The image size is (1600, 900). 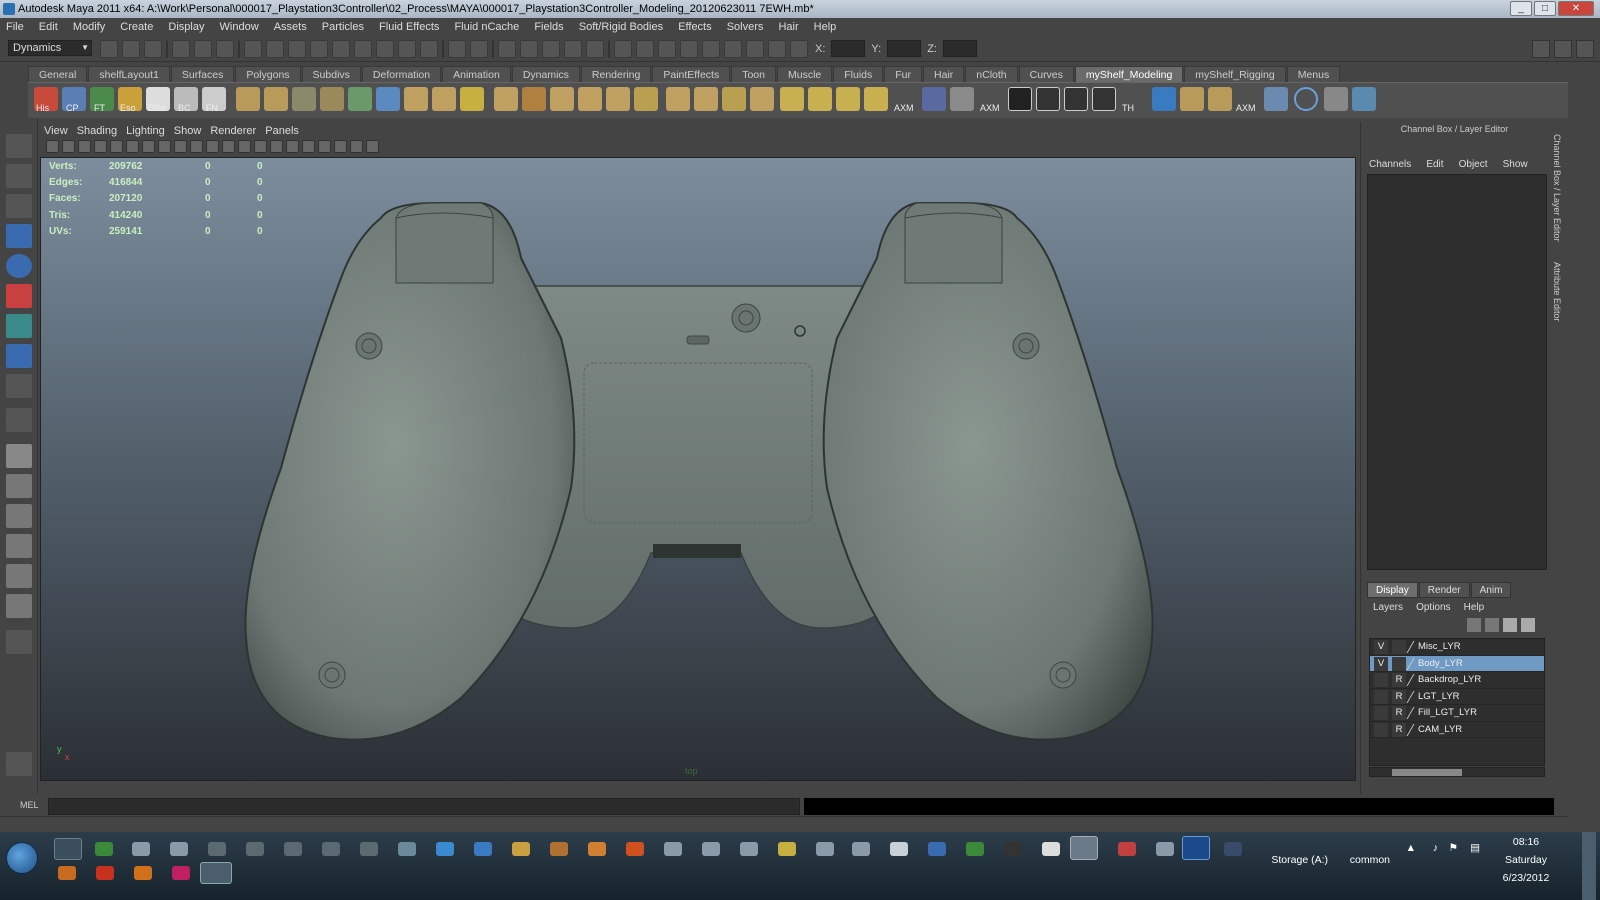 I want to click on hypershade-icon, so click(x=595, y=49).